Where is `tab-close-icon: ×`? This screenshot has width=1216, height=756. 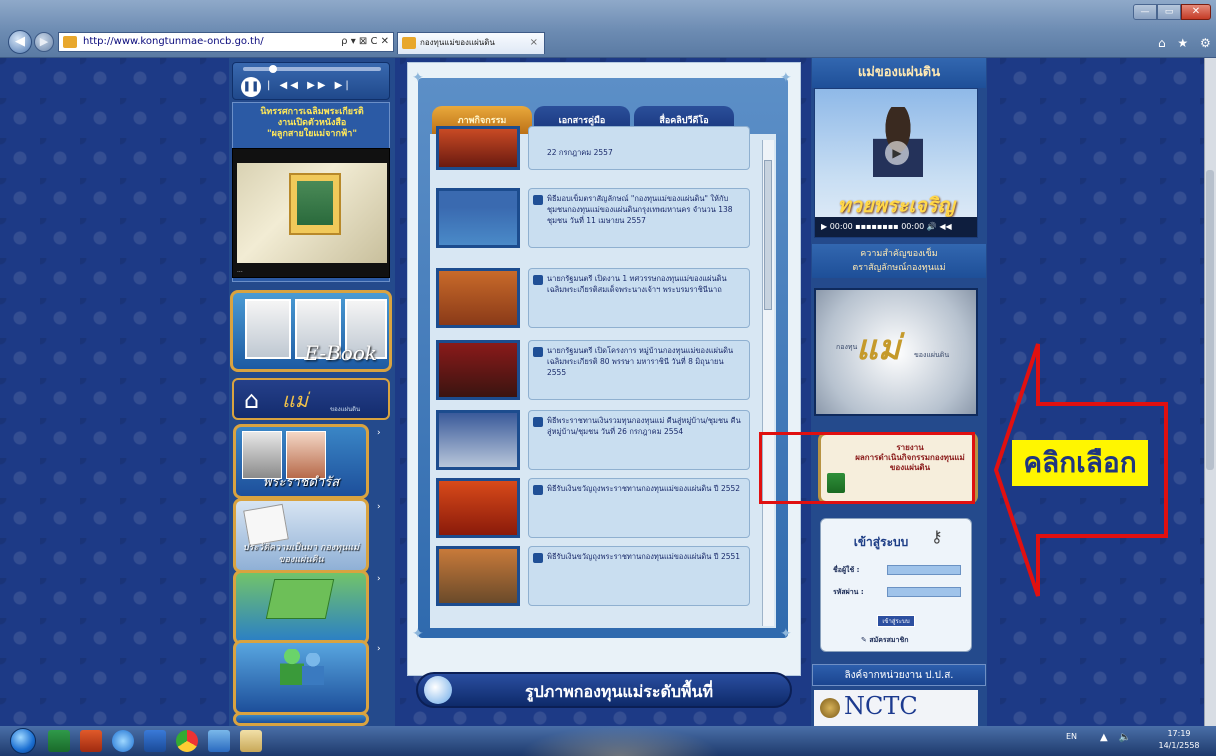
tab-close-icon: × is located at coordinates (534, 43).